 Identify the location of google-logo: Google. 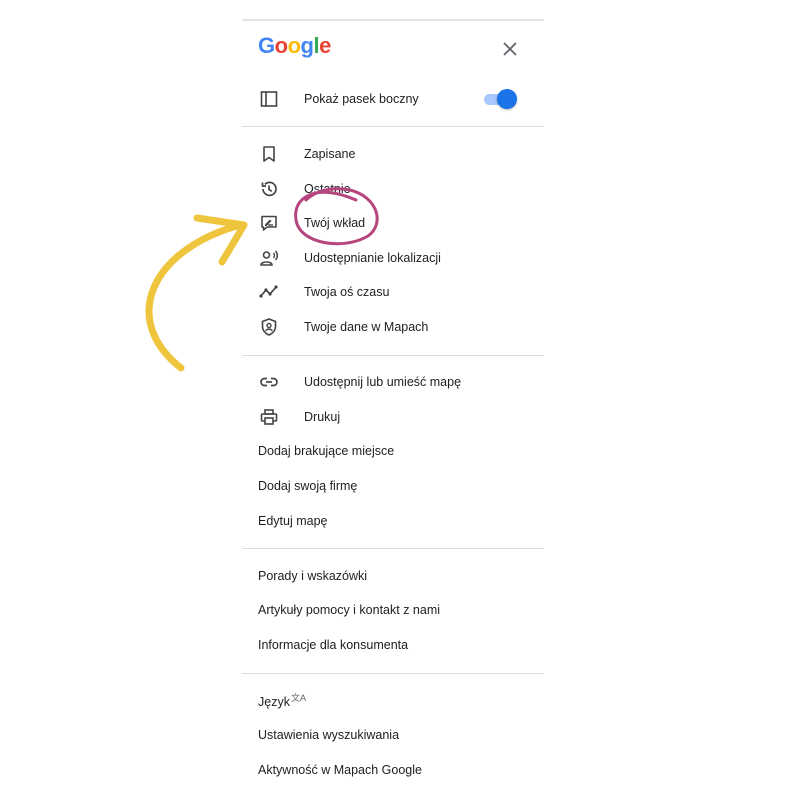
(294, 46).